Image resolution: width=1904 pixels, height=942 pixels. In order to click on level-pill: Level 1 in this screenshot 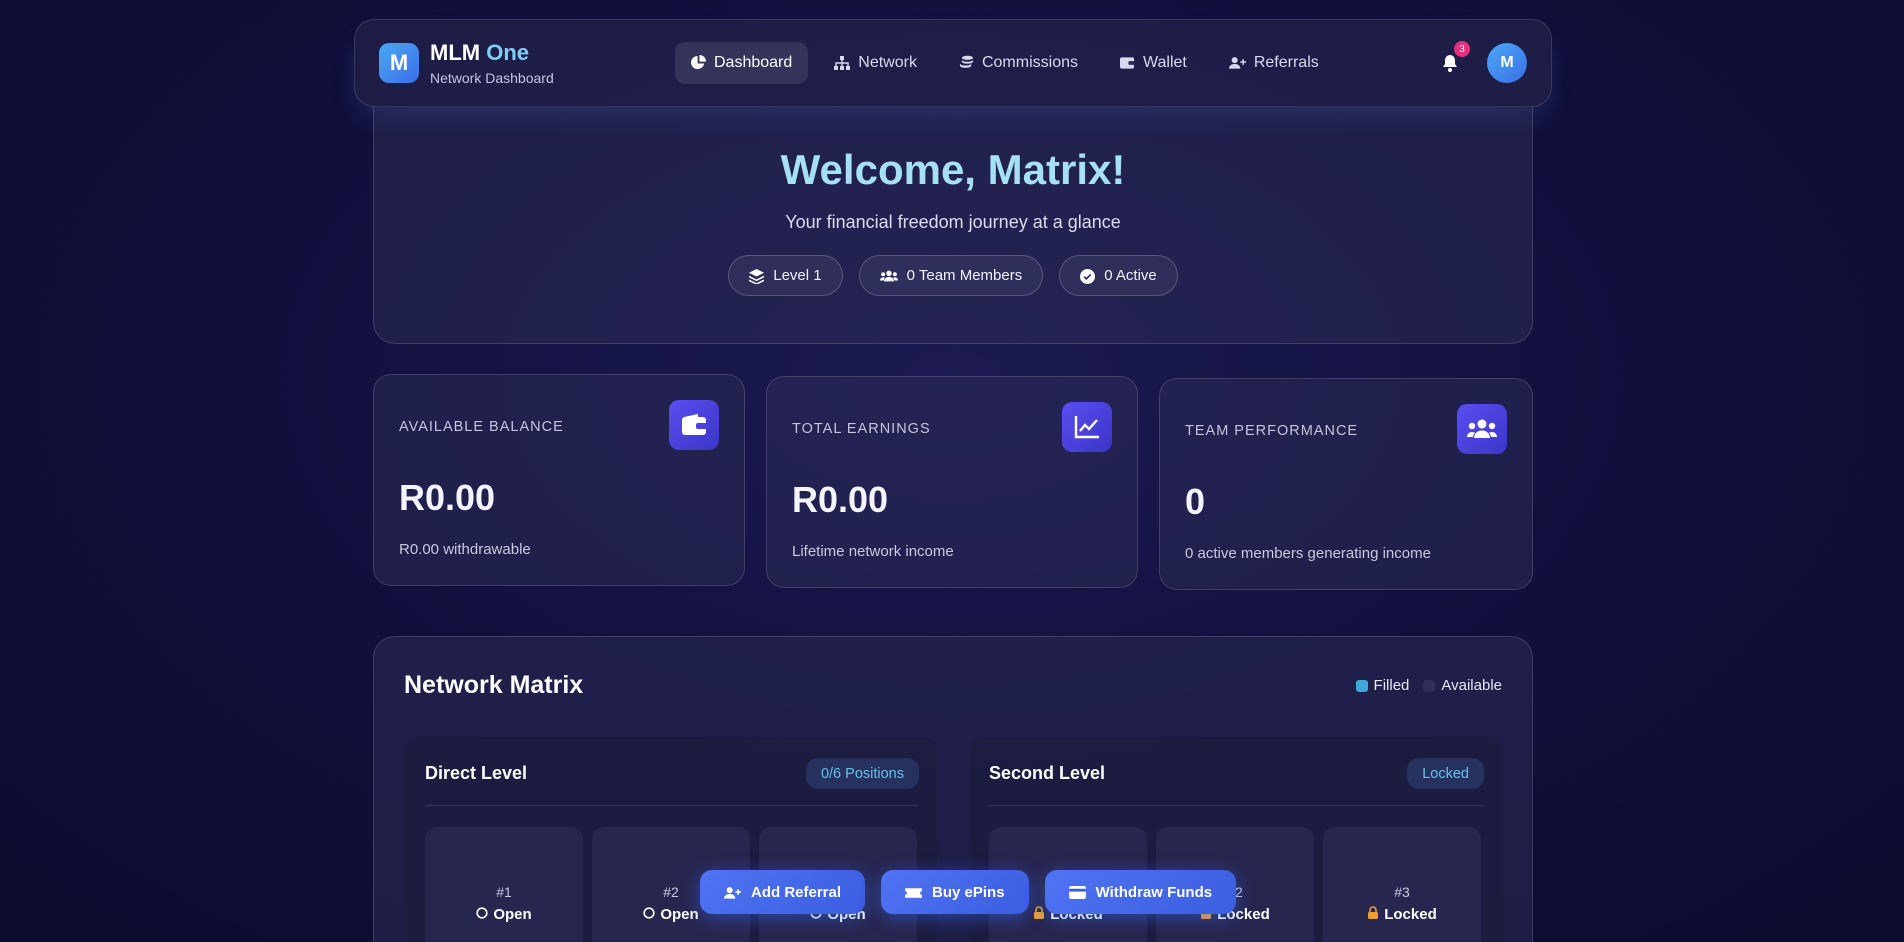, I will do `click(785, 275)`.